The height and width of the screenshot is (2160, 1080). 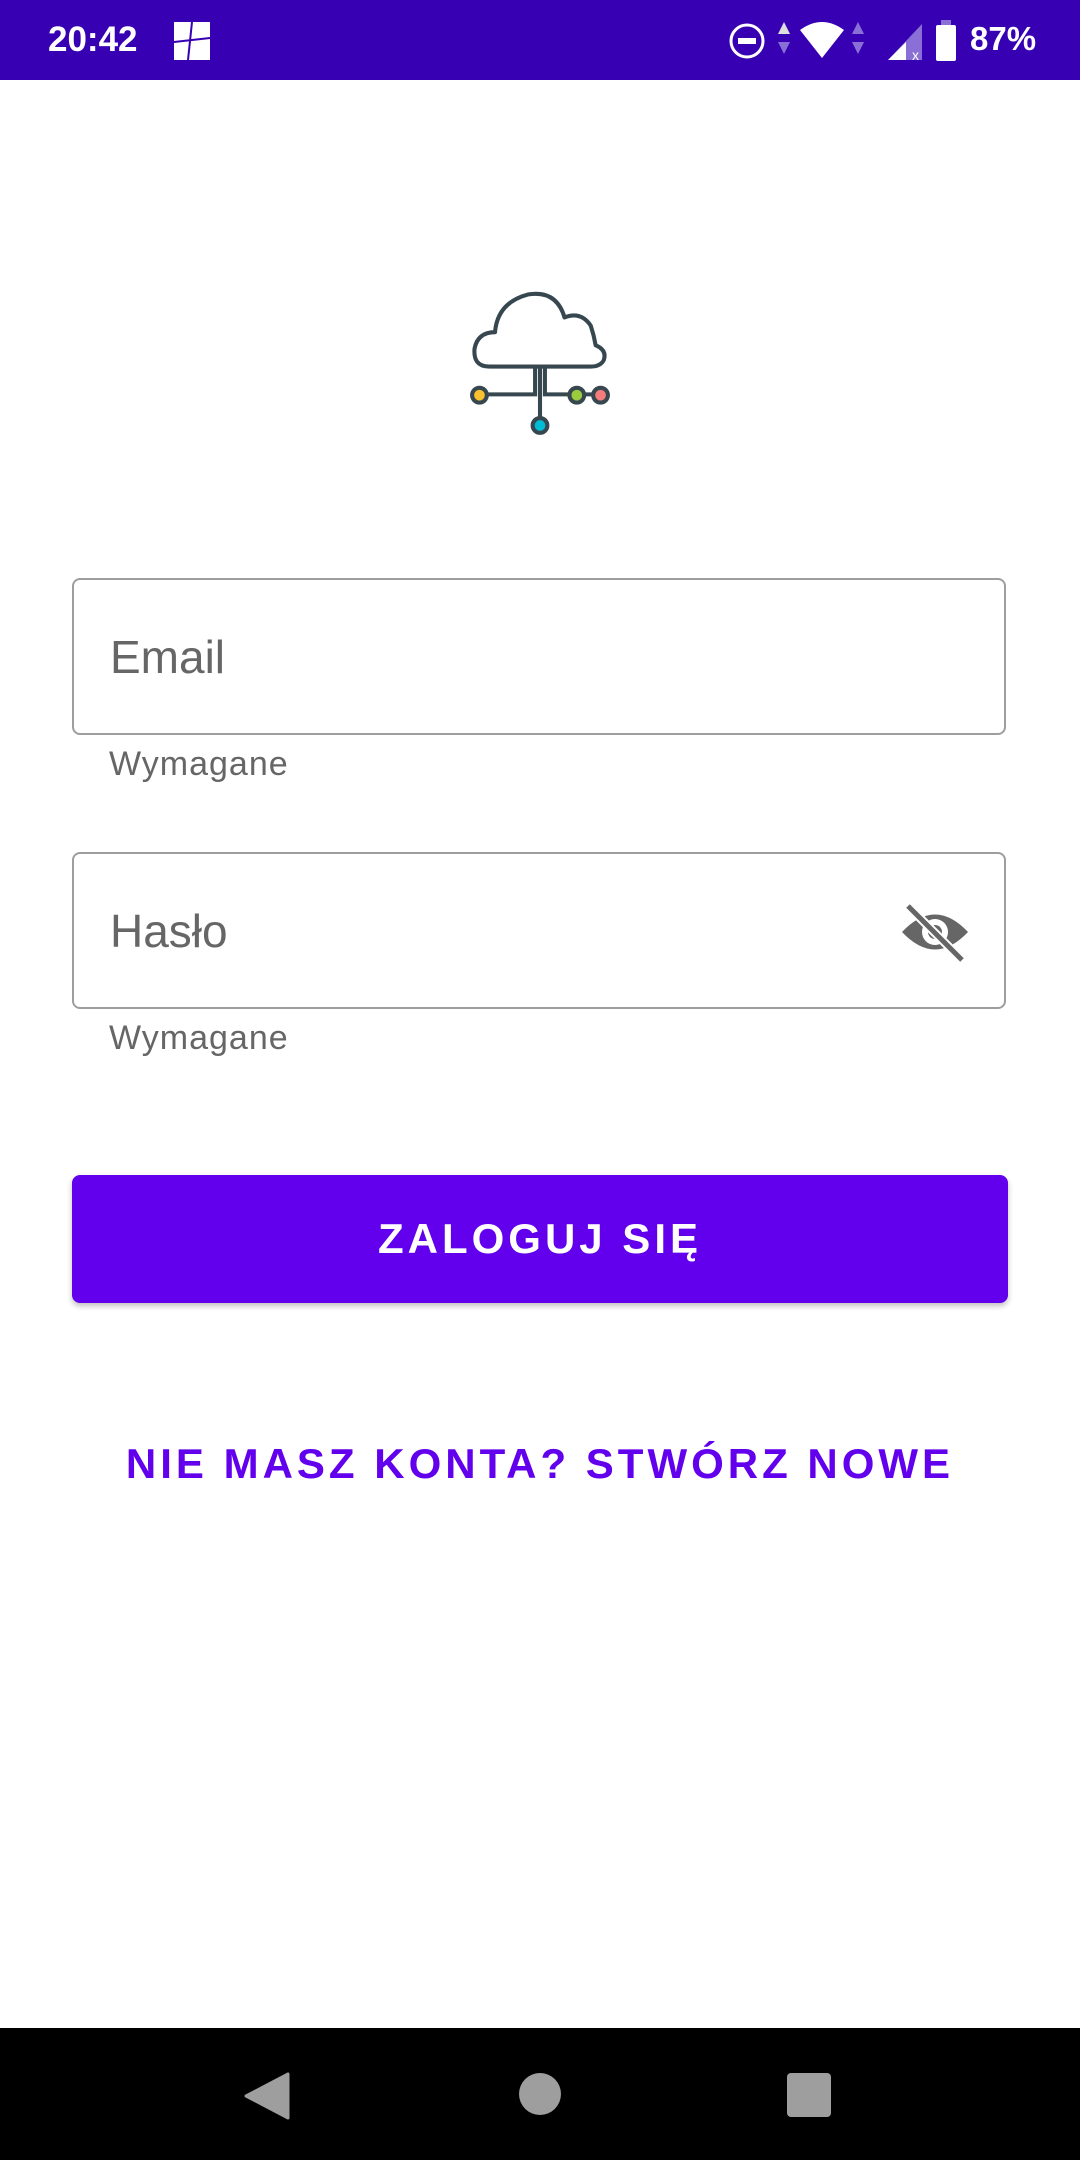 I want to click on battery-icon, so click(x=946, y=40).